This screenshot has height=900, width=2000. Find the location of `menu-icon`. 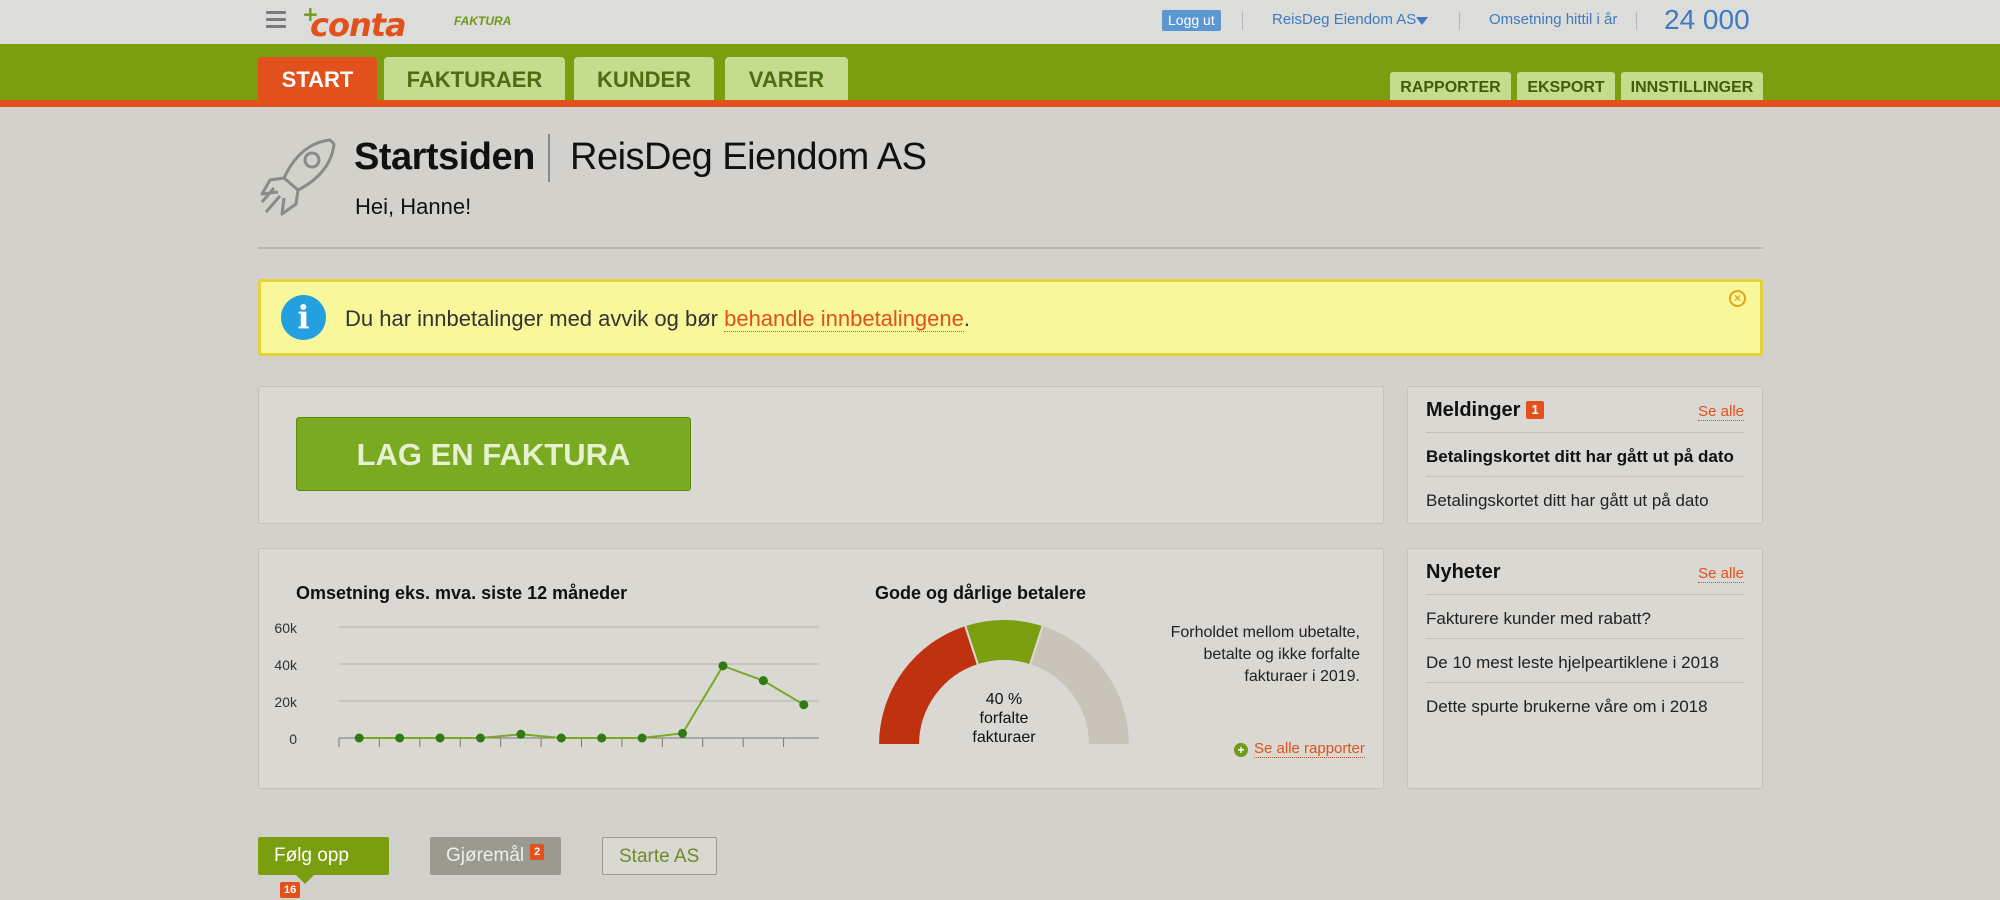

menu-icon is located at coordinates (276, 19).